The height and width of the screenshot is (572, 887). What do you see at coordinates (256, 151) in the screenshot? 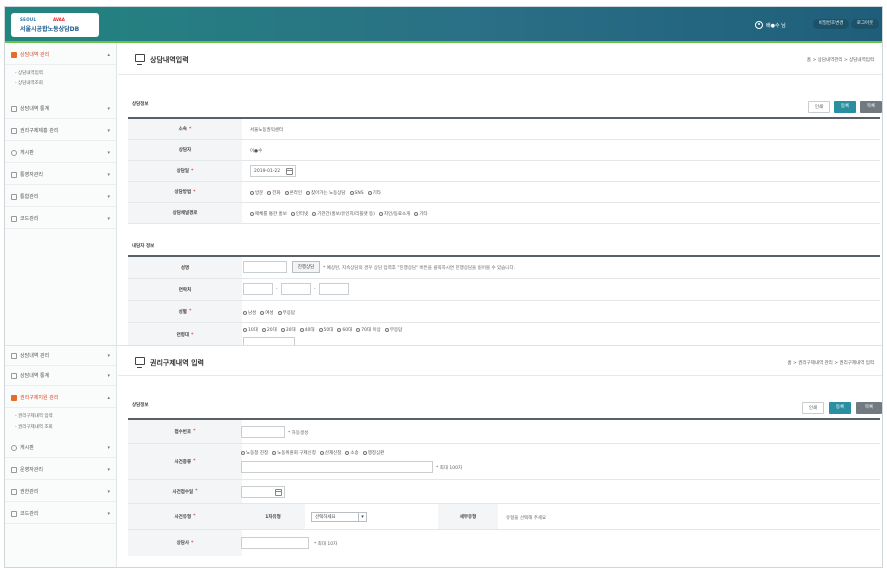
I see `counselor-value: 이●수` at bounding box center [256, 151].